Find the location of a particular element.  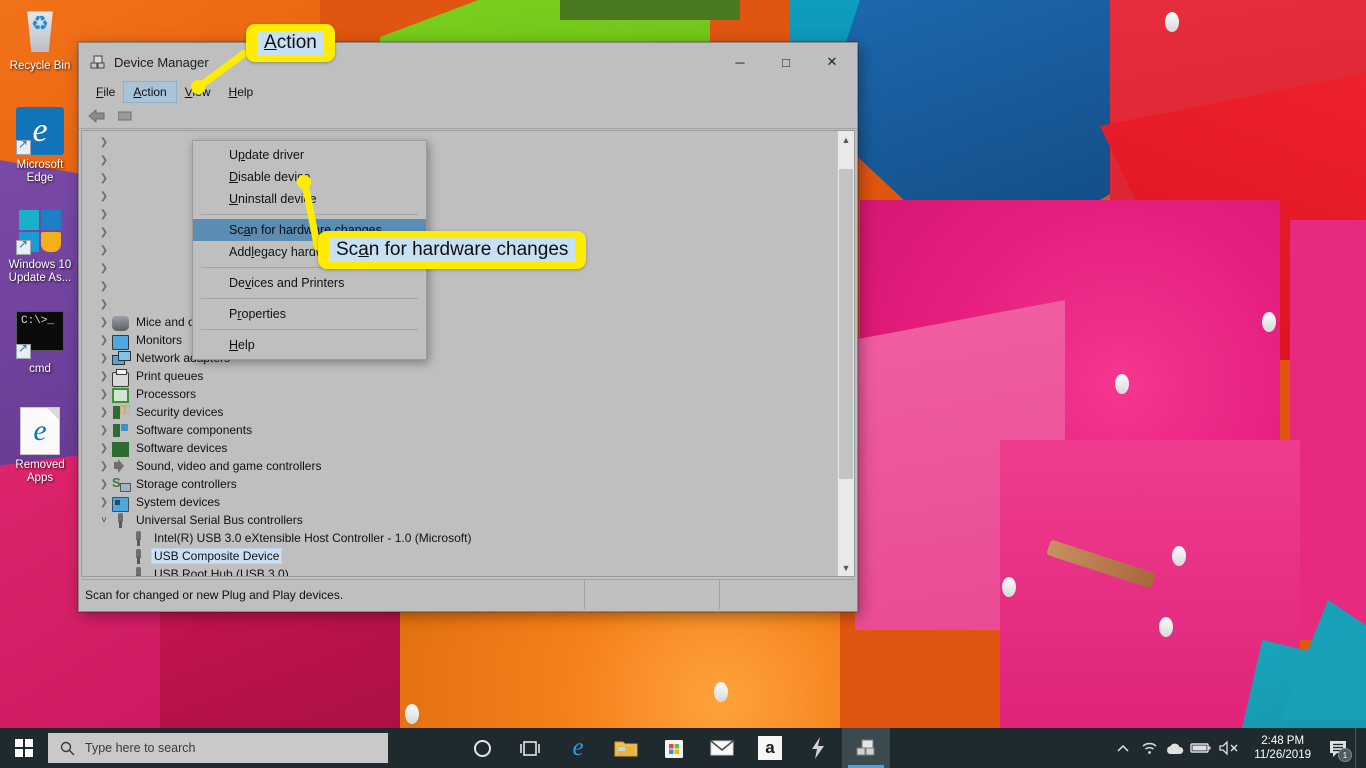

table-row: USB Composite Device is located at coordinates (459, 556).